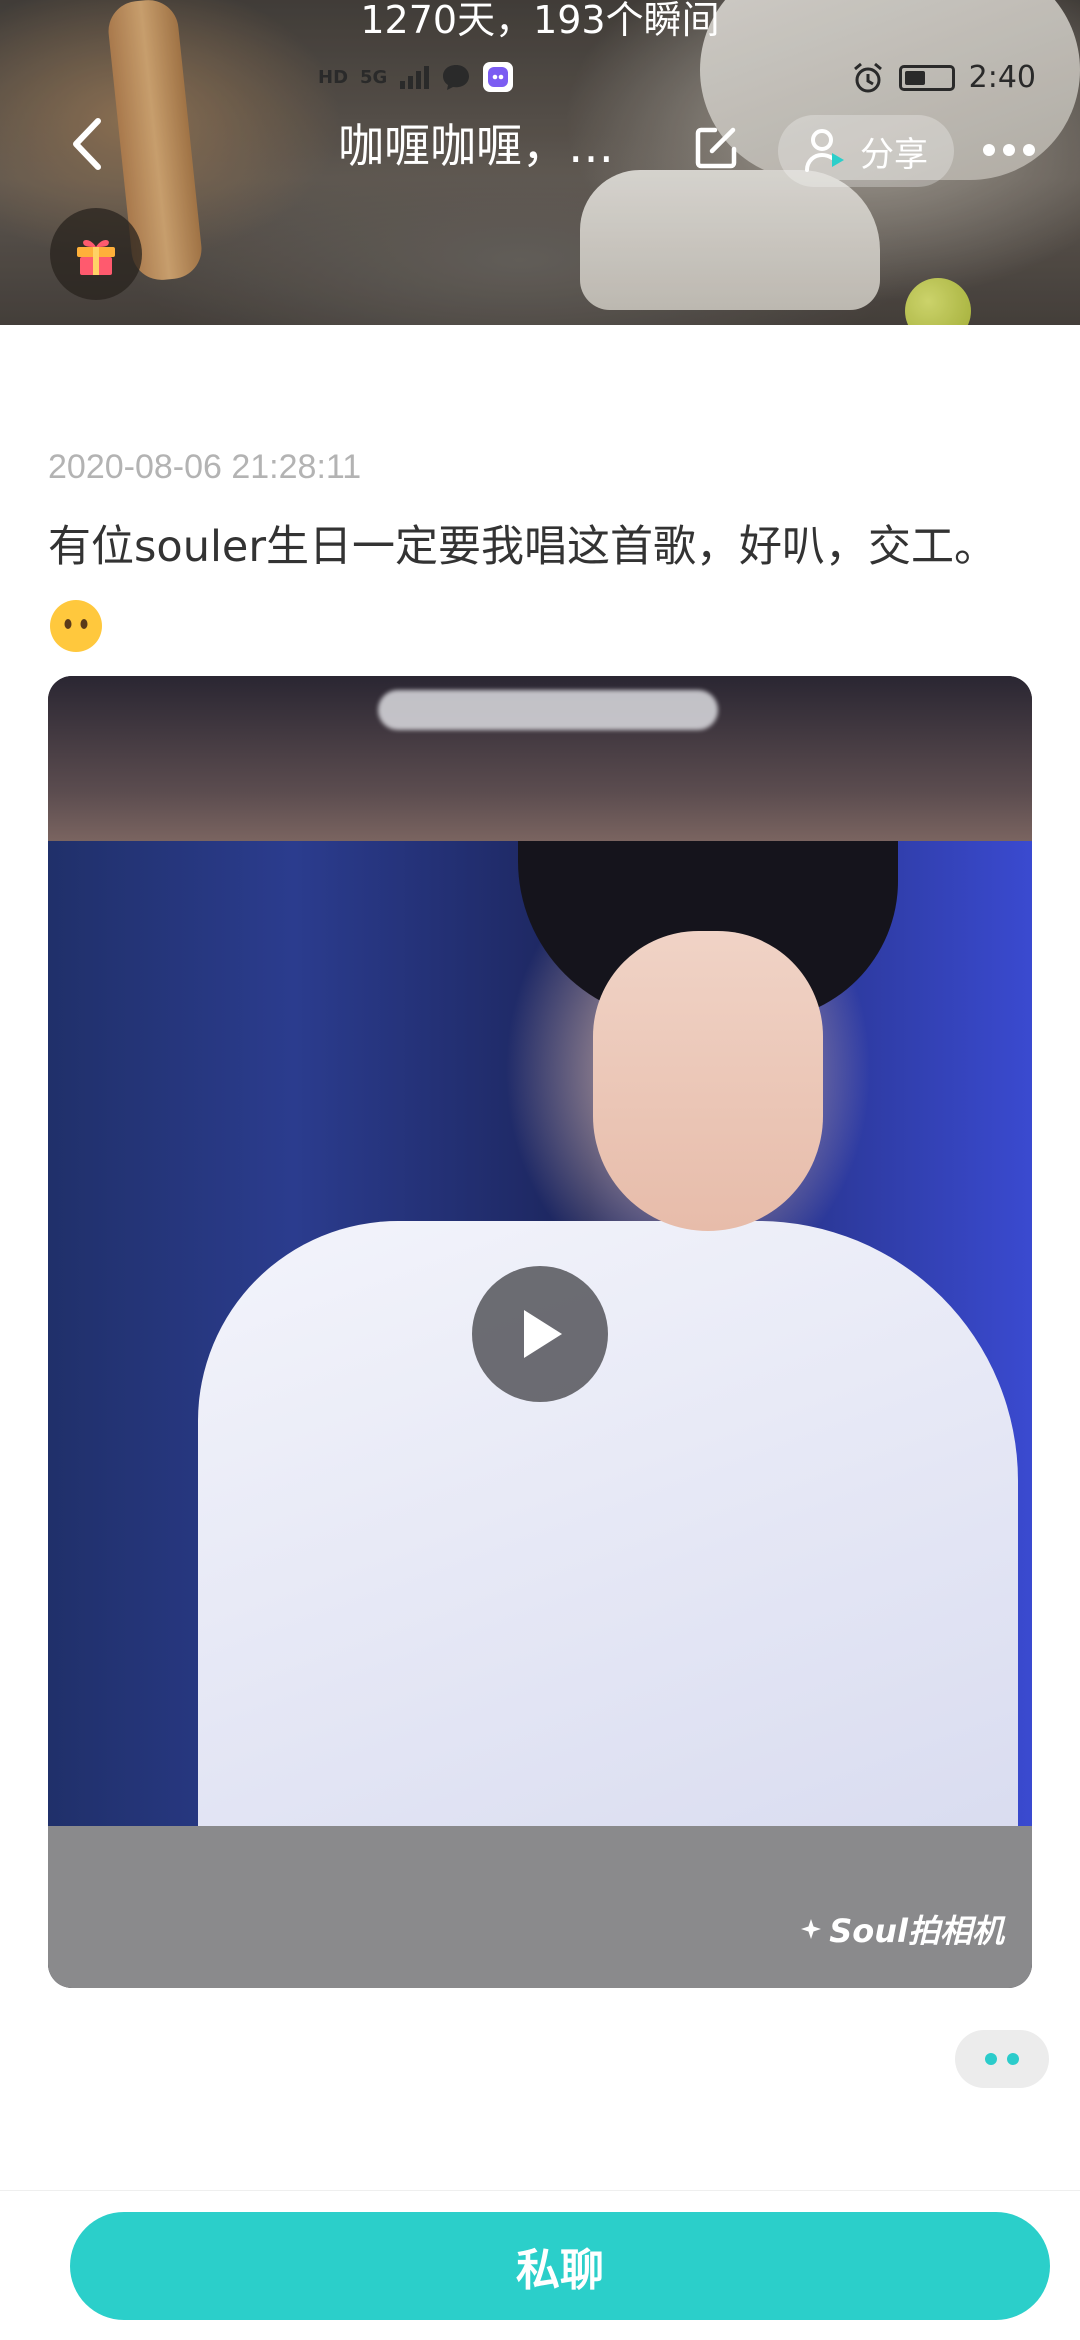 Image resolution: width=1080 pixels, height=2340 pixels. What do you see at coordinates (205, 467) in the screenshot?
I see `post-timestamp: 2020-08-06 21:28:11` at bounding box center [205, 467].